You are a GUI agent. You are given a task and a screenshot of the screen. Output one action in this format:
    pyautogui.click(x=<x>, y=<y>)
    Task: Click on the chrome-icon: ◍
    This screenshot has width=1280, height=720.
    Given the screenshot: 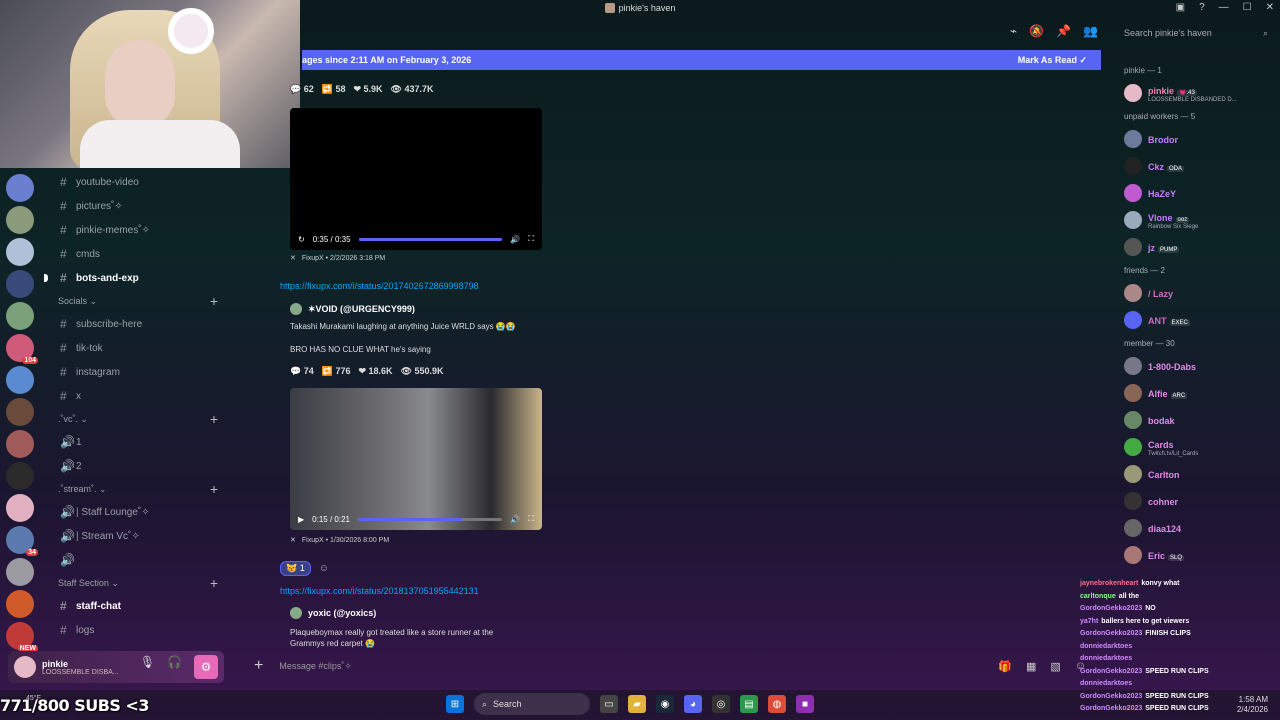 What is the action you would take?
    pyautogui.click(x=777, y=704)
    